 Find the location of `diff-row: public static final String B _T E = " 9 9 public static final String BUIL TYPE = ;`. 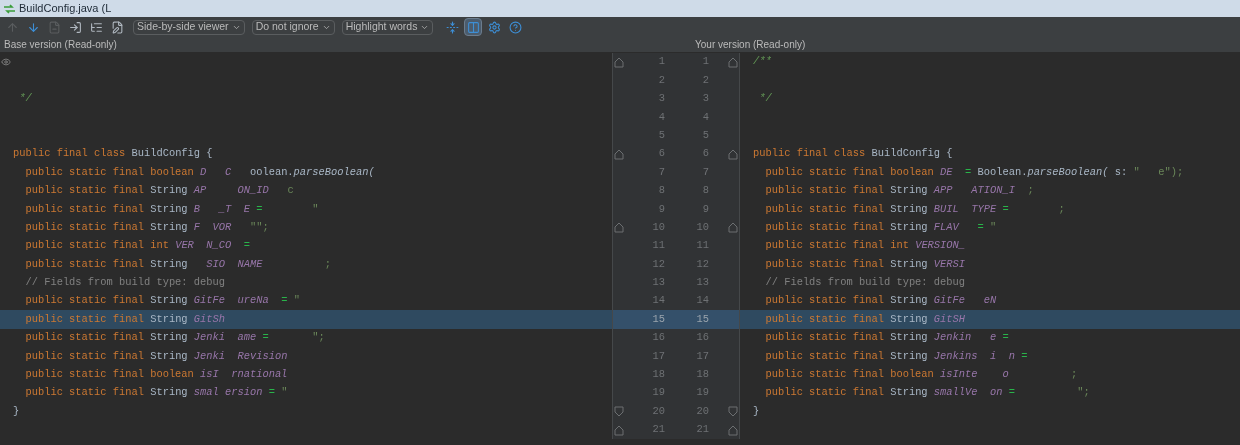

diff-row: public static final String B _T E = " 9 9 public static final String BUIL TYPE = ; is located at coordinates (620, 209).